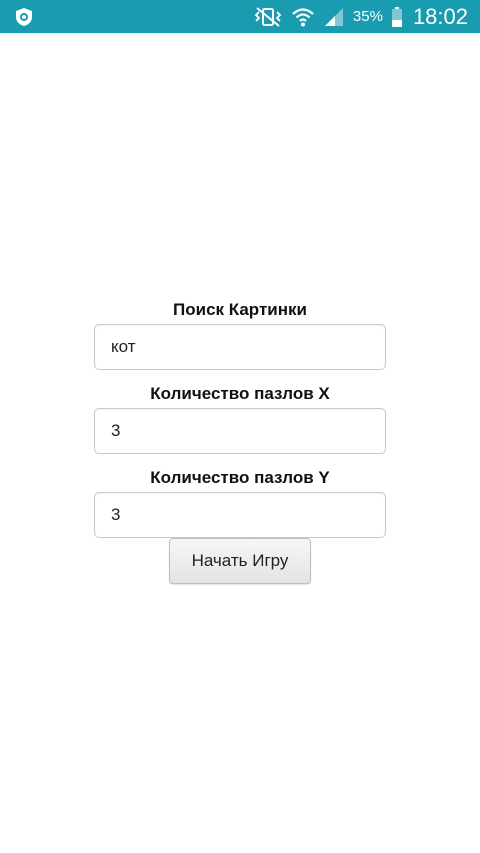  Describe the element at coordinates (240, 431) in the screenshot. I see `puzzles-x-input` at that location.